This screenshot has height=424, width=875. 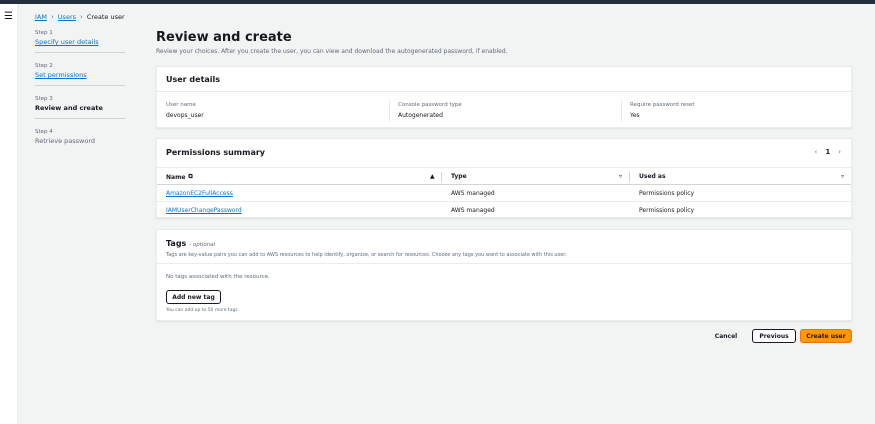 I want to click on console-password-type-field: Console password type Autogenerated, so click(x=430, y=110).